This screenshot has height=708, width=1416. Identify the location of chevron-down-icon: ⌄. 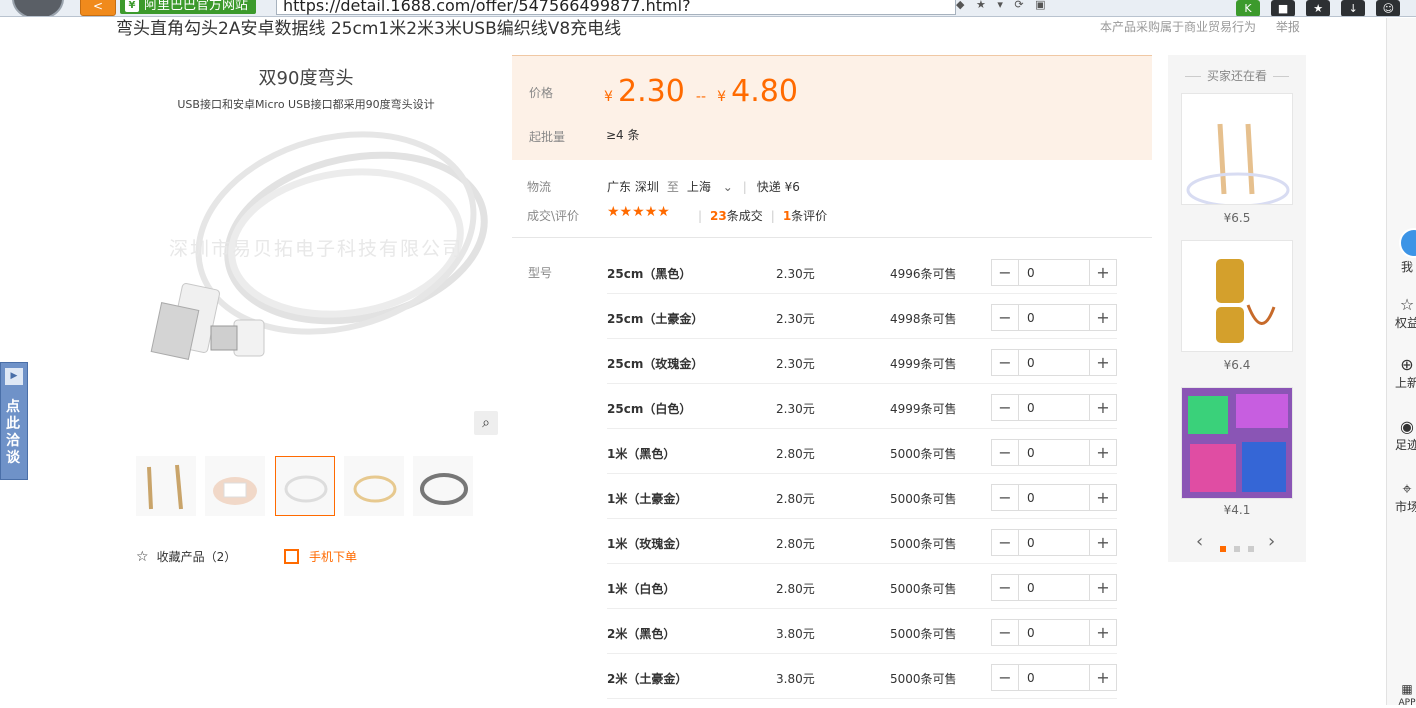
(728, 187).